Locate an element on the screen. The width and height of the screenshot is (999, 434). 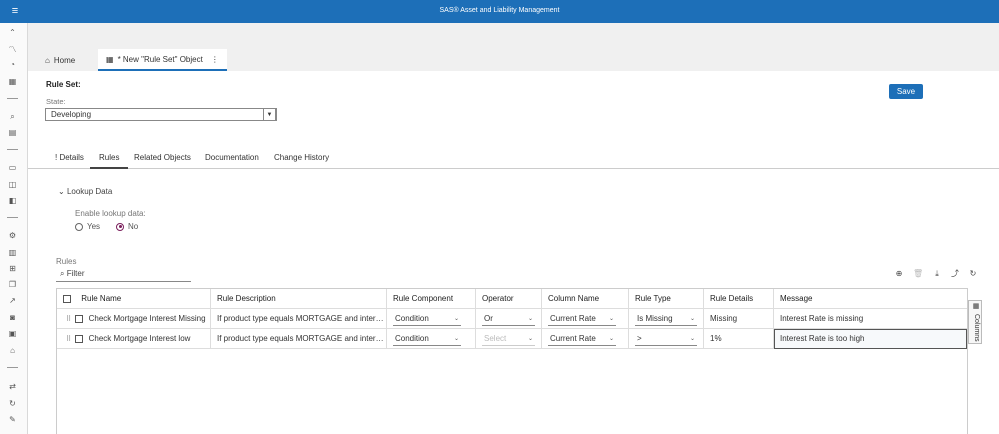
tab-related-objects: Related Objects is located at coordinates (162, 161).